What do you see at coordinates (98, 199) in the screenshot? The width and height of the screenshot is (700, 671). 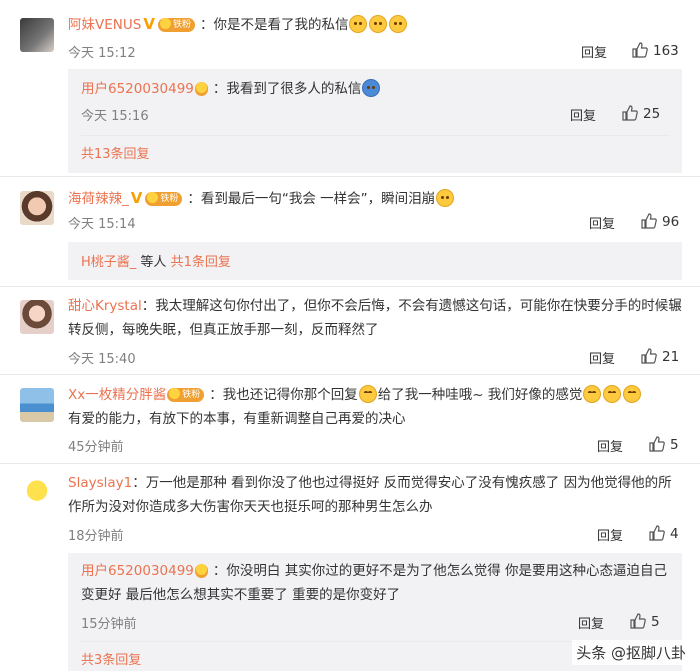 I see `username: 海荷辣辣_` at bounding box center [98, 199].